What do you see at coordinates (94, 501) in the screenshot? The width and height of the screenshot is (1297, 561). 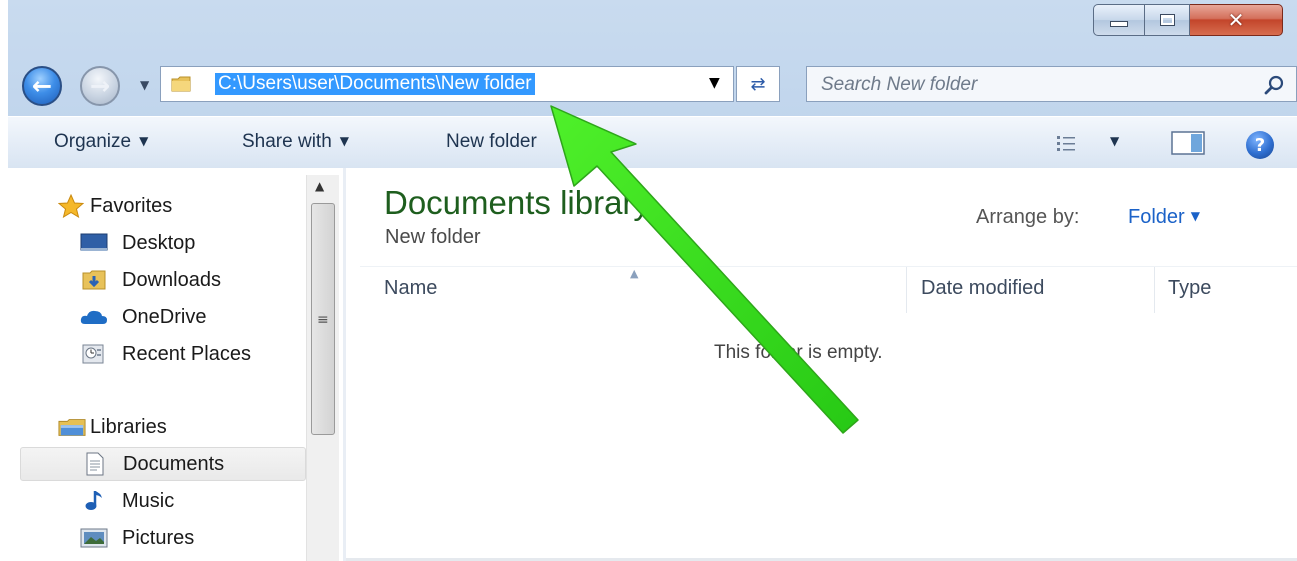 I see `music-note-icon` at bounding box center [94, 501].